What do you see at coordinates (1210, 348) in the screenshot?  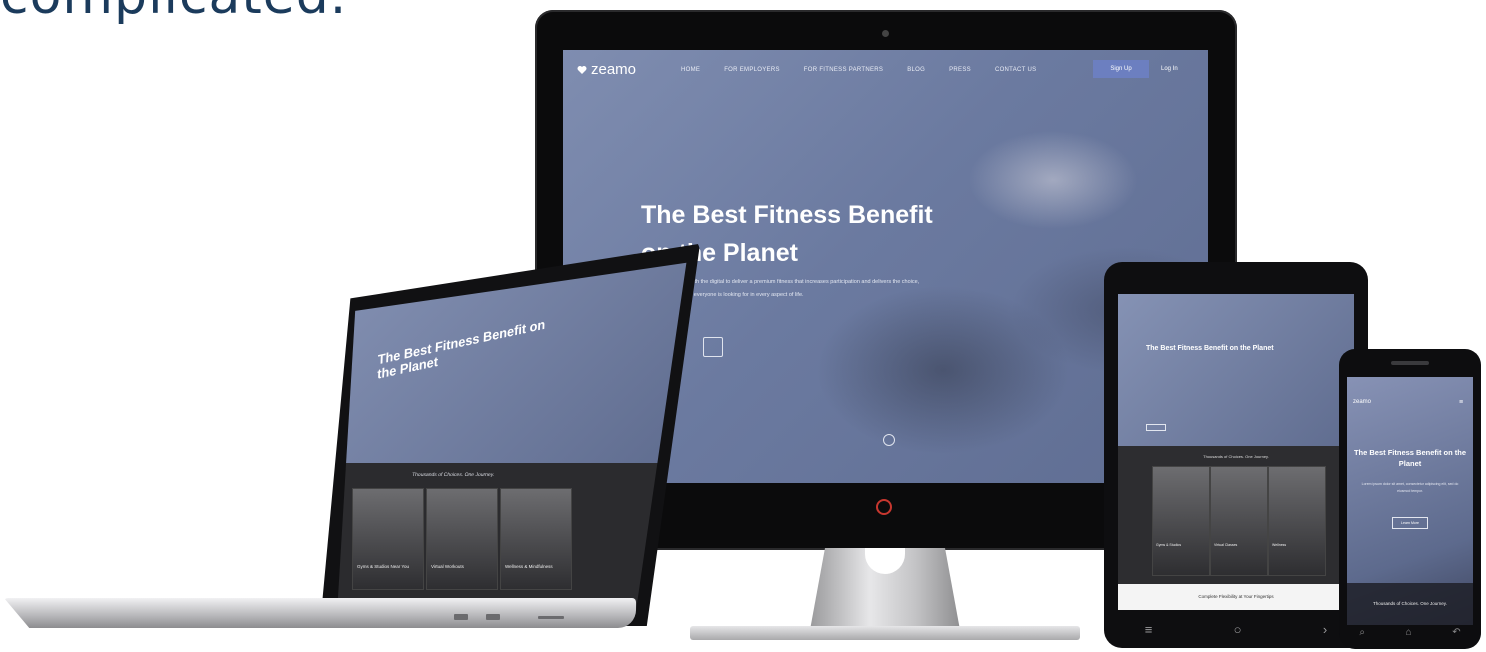 I see `tablet-hero-title: The Best Fitness Benefit on the Planet` at bounding box center [1210, 348].